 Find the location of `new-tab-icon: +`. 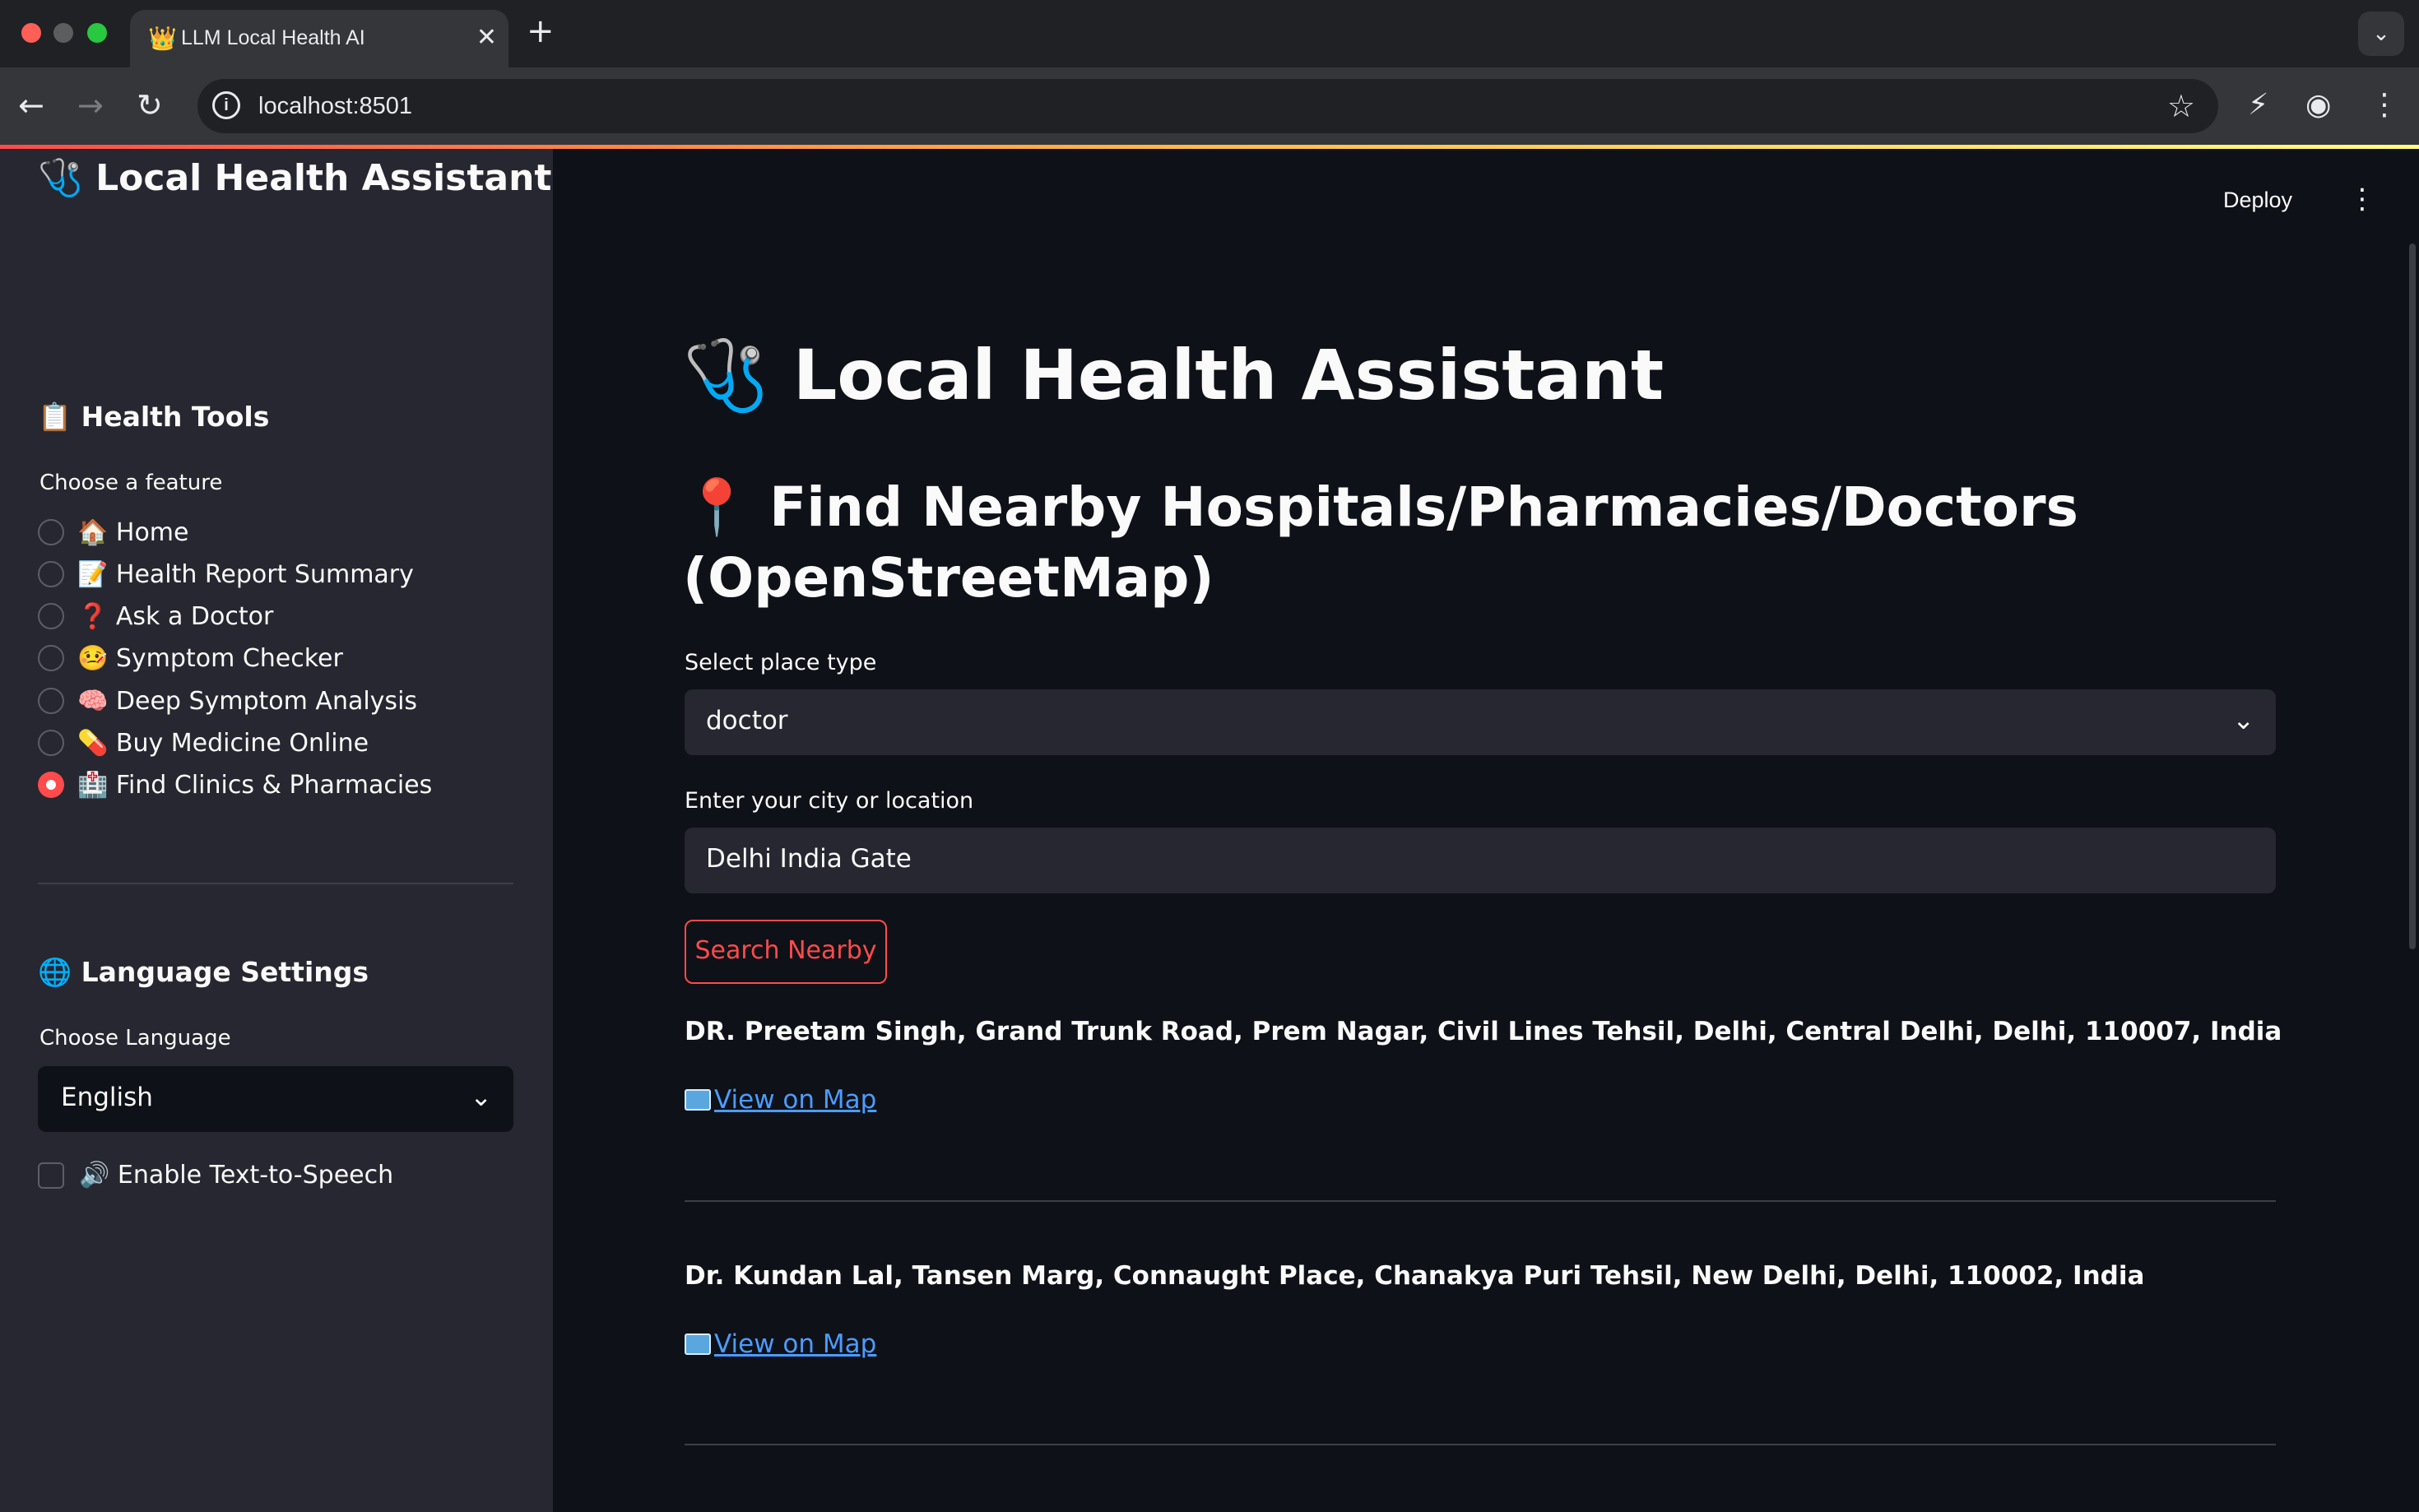

new-tab-icon: + is located at coordinates (541, 31).